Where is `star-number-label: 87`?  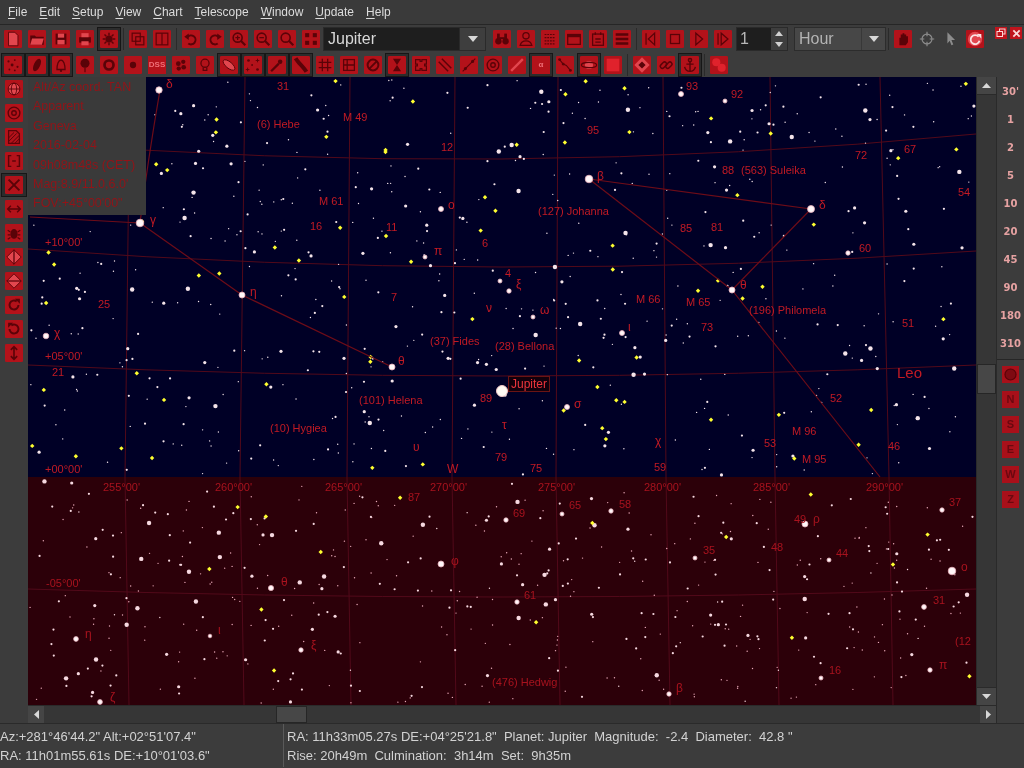
star-number-label: 87 is located at coordinates (414, 497).